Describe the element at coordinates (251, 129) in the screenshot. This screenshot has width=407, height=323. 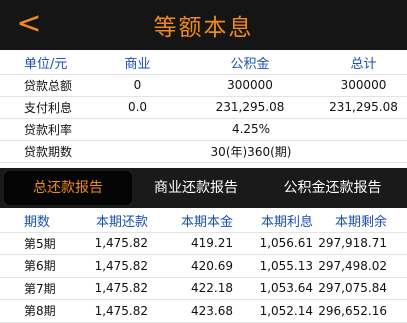
I see `rate-value: 4.25%` at that location.